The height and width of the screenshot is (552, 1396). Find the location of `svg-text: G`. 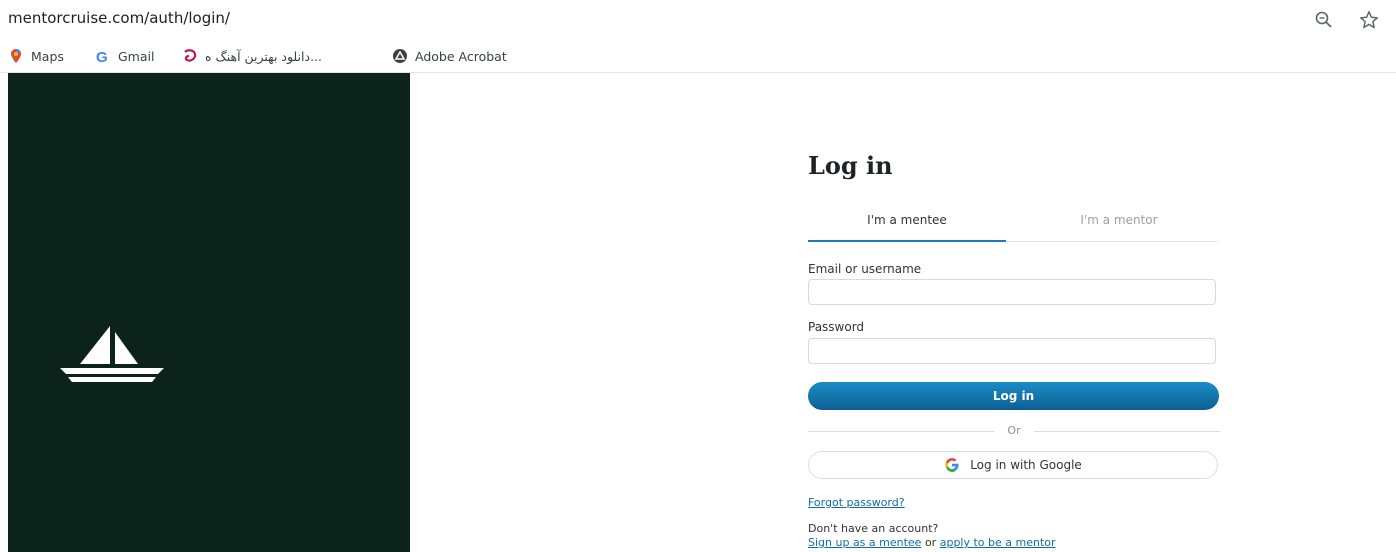

svg-text: G is located at coordinates (102, 56).